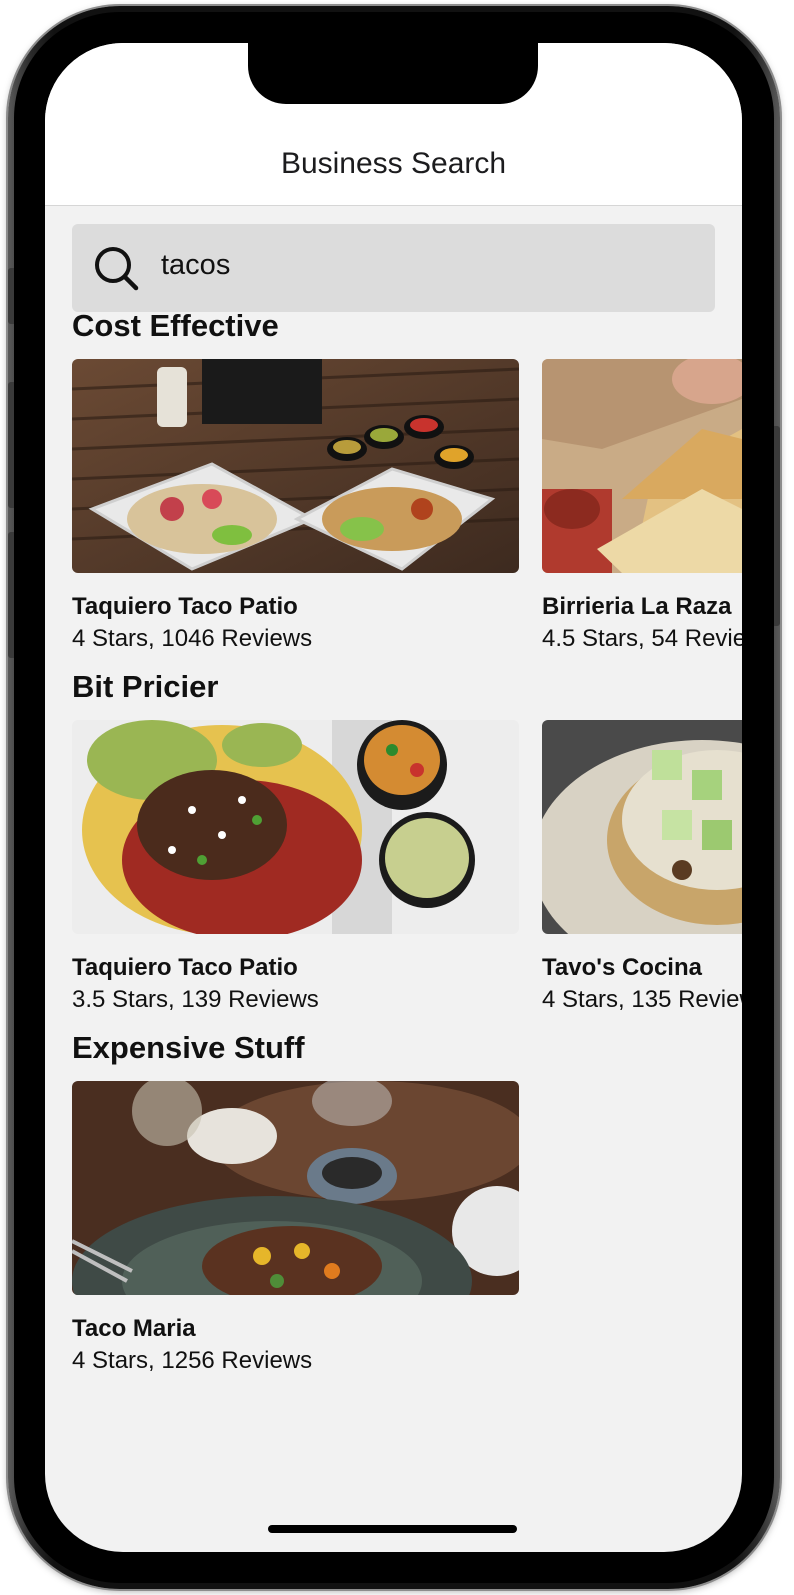 This screenshot has height=1595, width=794. What do you see at coordinates (192, 1360) in the screenshot?
I see `business-rating: 4 Stars, 1256 Reviews` at bounding box center [192, 1360].